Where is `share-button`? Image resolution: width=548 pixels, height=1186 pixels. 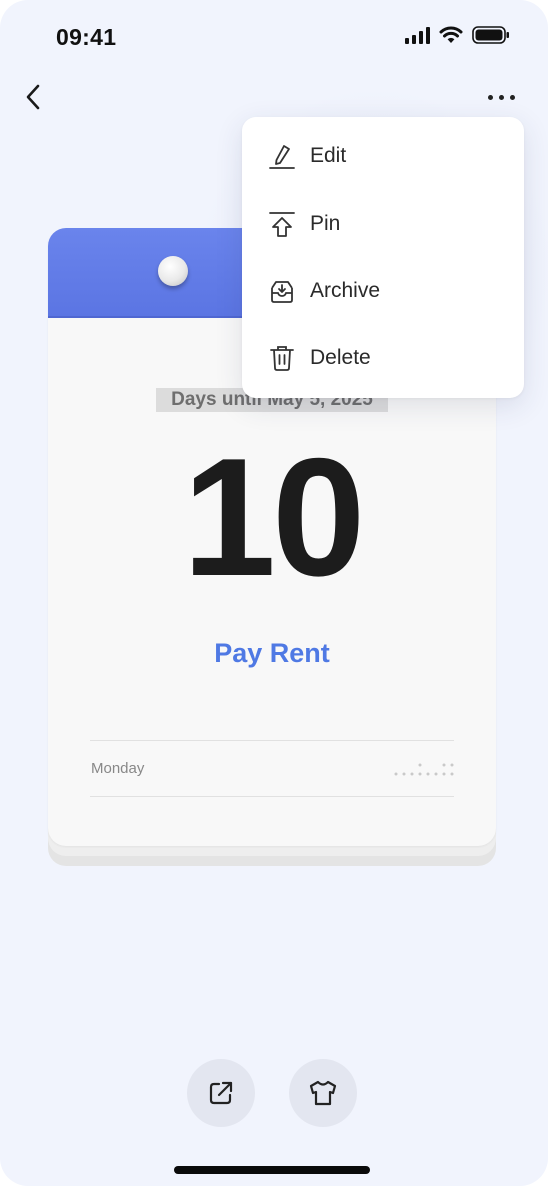 share-button is located at coordinates (221, 1093).